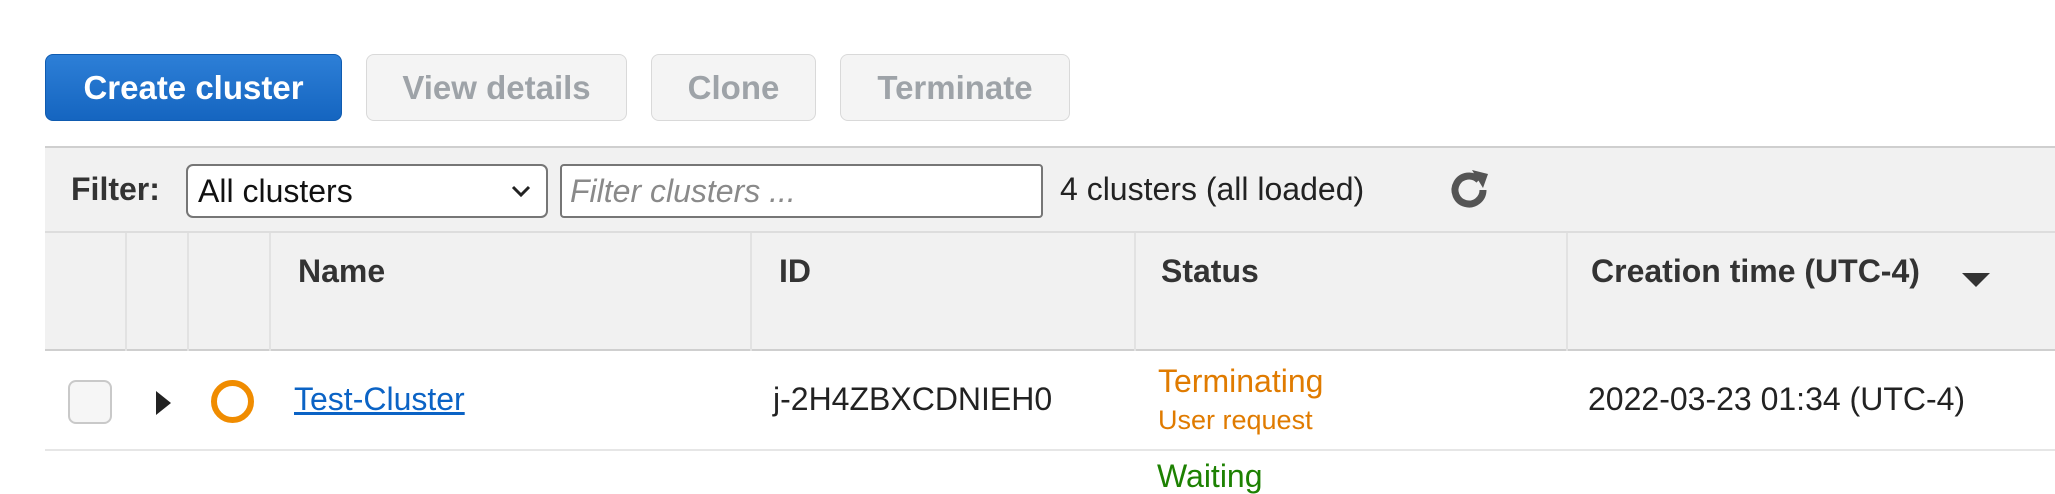  I want to click on create-cluster-button: Create cluster, so click(193, 87).